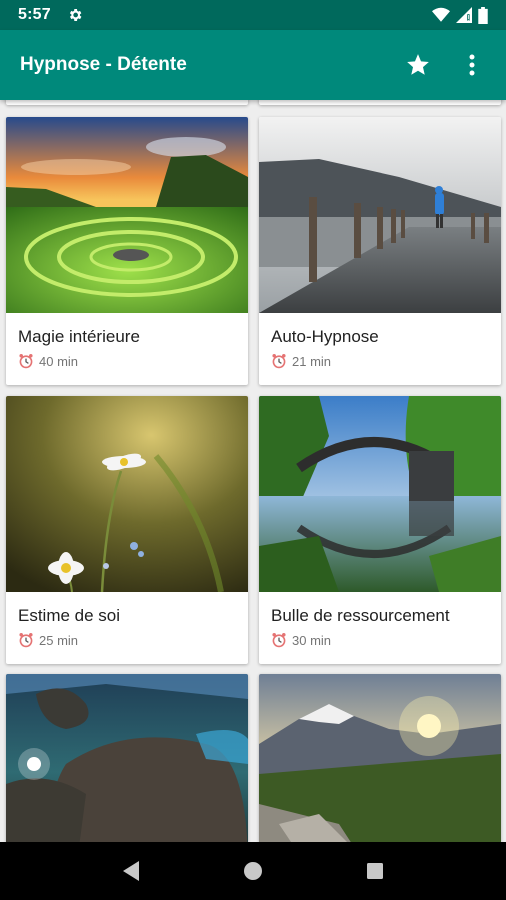  Describe the element at coordinates (253, 65) in the screenshot. I see `app-bar: Hypnose - Détente` at that location.